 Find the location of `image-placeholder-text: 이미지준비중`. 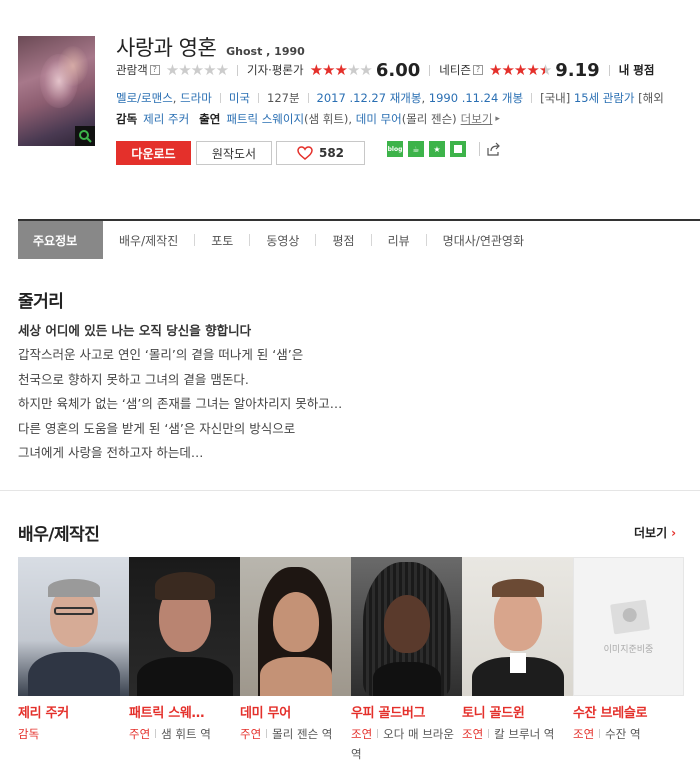

image-placeholder-text: 이미지준비중 is located at coordinates (628, 650).